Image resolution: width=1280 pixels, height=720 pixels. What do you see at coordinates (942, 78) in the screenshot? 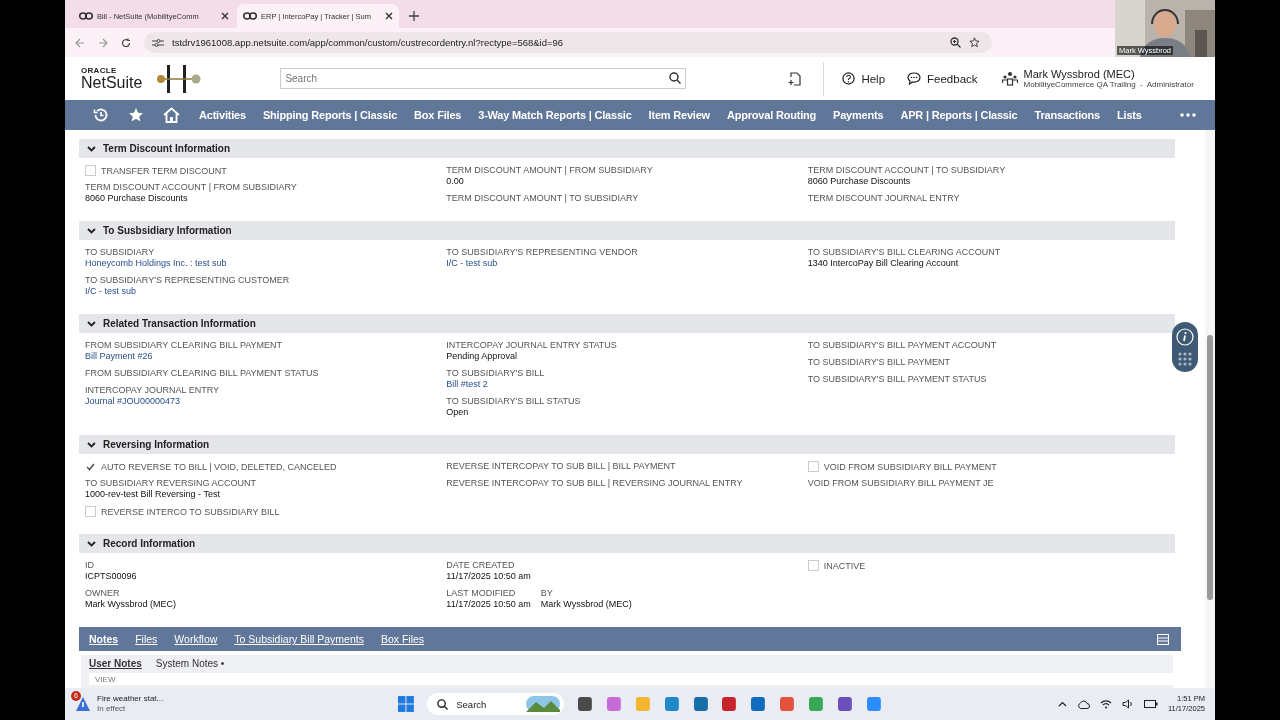
I see `feedback-button: Feedback` at bounding box center [942, 78].